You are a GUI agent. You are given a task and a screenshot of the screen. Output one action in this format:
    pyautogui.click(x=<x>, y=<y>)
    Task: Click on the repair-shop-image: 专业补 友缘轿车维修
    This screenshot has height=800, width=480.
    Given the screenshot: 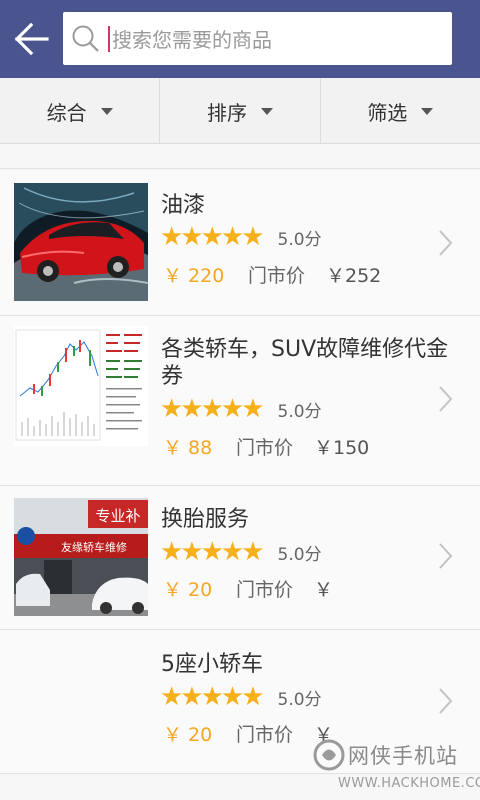 What is the action you would take?
    pyautogui.click(x=81, y=557)
    